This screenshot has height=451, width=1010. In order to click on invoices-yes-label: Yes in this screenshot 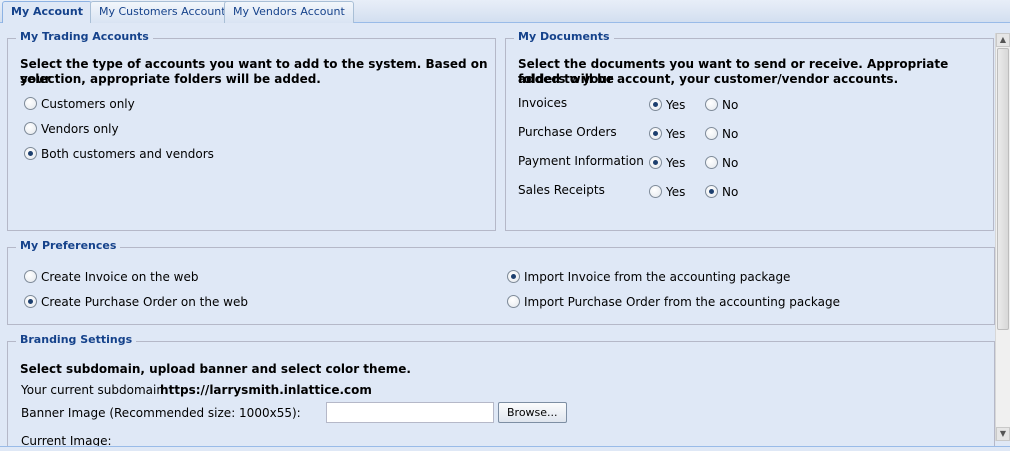, I will do `click(675, 105)`.